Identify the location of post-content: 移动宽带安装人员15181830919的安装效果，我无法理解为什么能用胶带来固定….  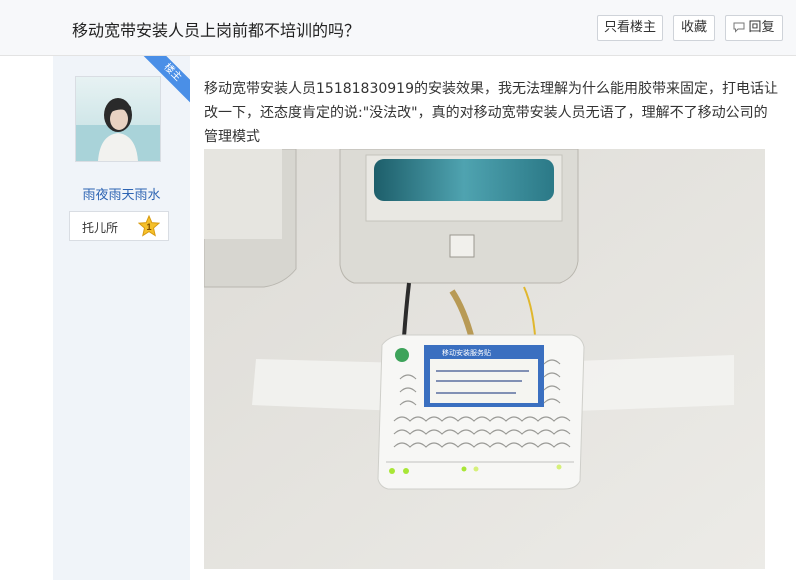
(491, 113).